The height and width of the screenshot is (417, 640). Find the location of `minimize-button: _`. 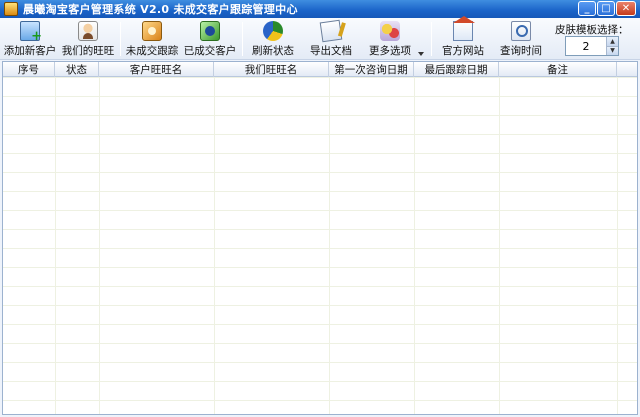

minimize-button: _ is located at coordinates (587, 8).